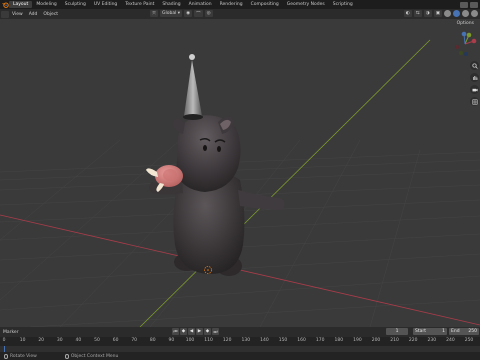 The image size is (480, 360). Describe the element at coordinates (376, 340) in the screenshot. I see `ruler-tick-label: 200` at that location.